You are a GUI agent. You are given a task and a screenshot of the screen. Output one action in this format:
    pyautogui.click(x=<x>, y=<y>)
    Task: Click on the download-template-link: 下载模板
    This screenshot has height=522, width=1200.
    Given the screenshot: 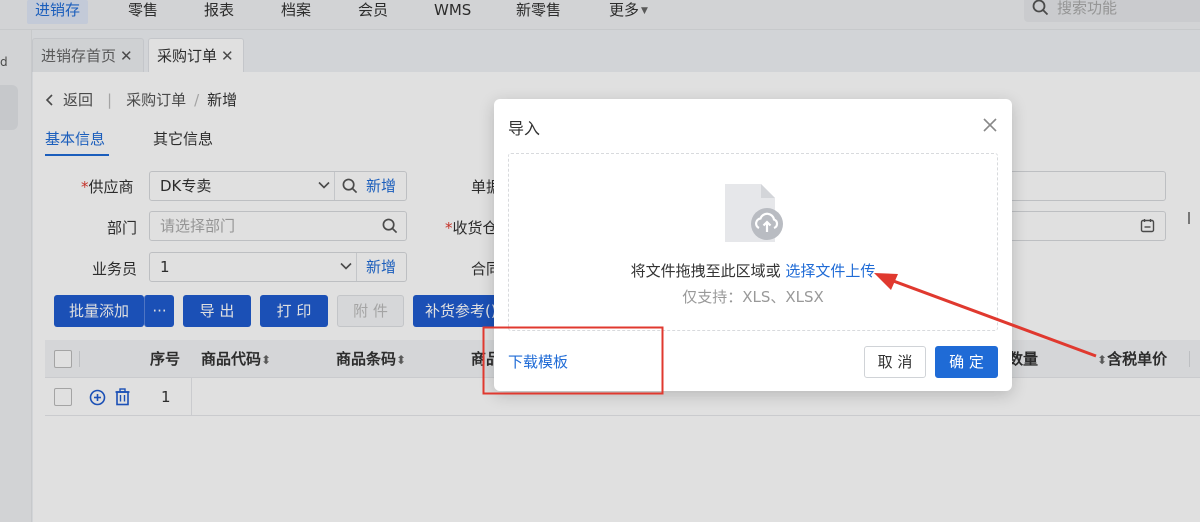 What is the action you would take?
    pyautogui.click(x=538, y=361)
    